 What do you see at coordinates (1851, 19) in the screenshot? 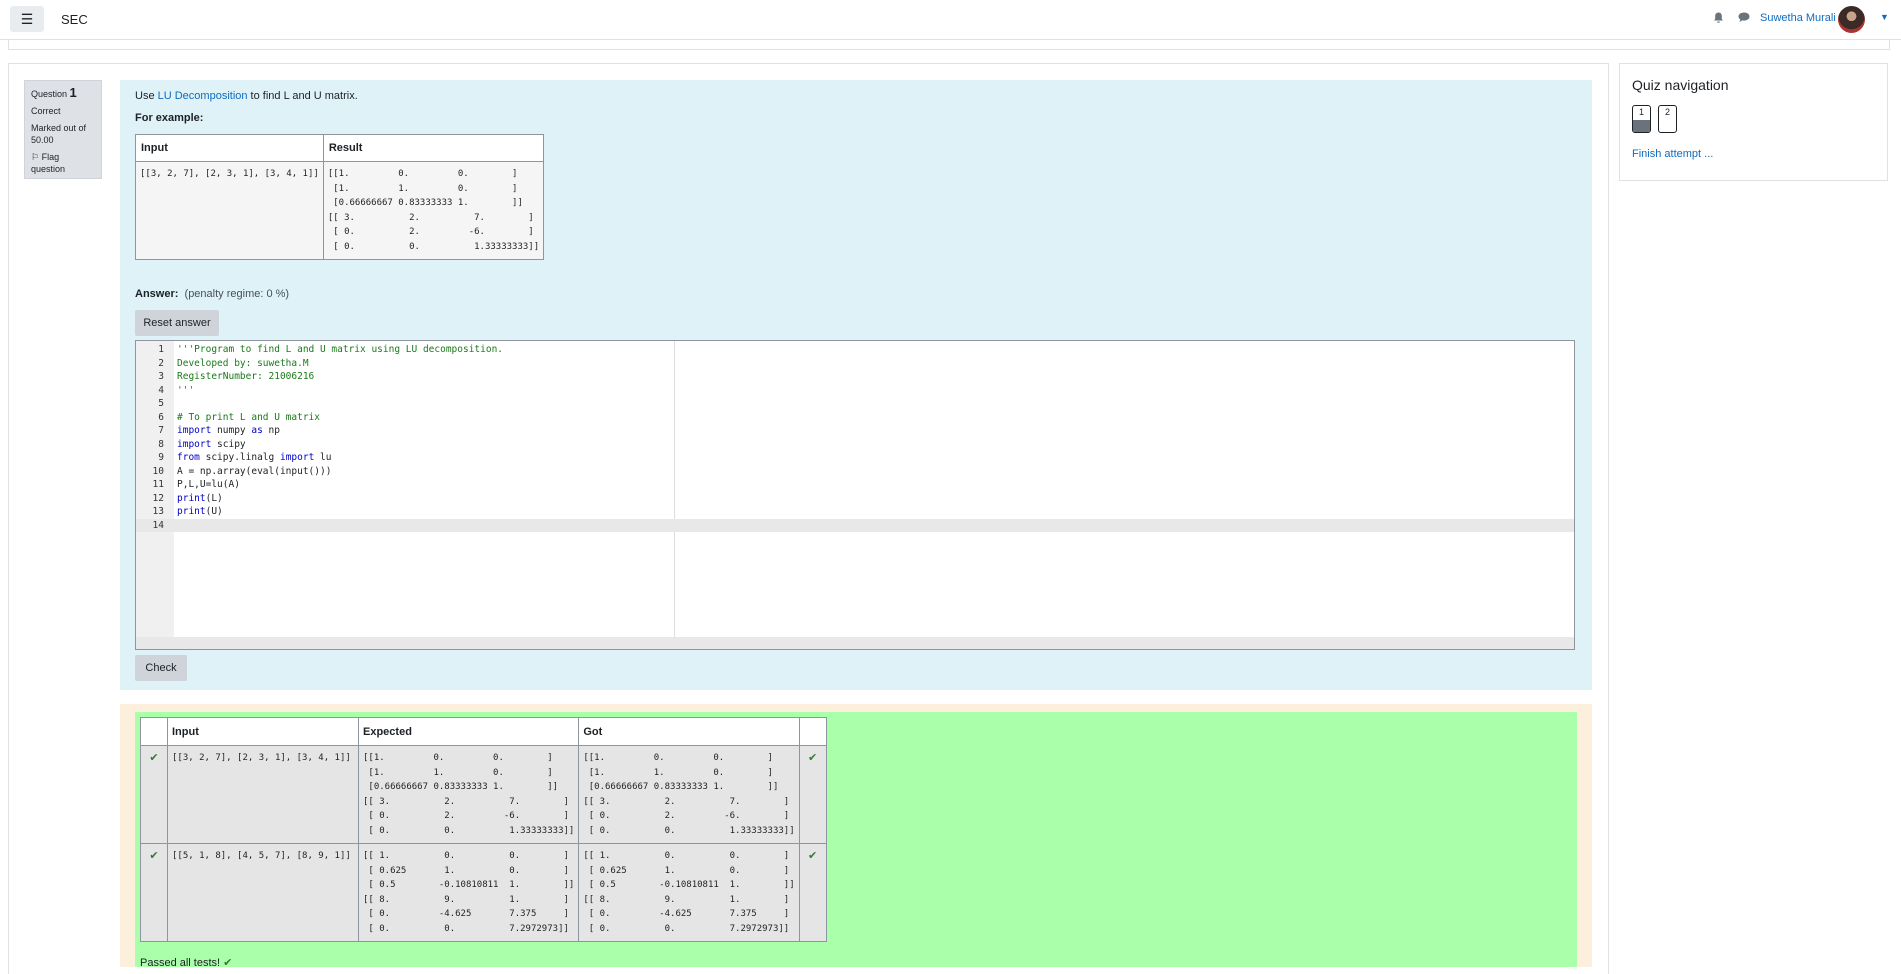
I see `avatar` at bounding box center [1851, 19].